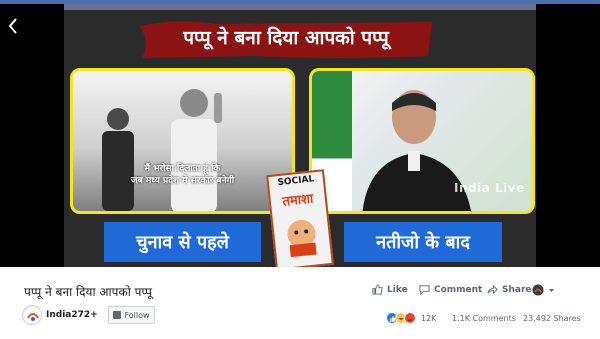 The width and height of the screenshot is (600, 339). Describe the element at coordinates (296, 181) in the screenshot. I see `sticker-top-text: SOCIAL` at that location.